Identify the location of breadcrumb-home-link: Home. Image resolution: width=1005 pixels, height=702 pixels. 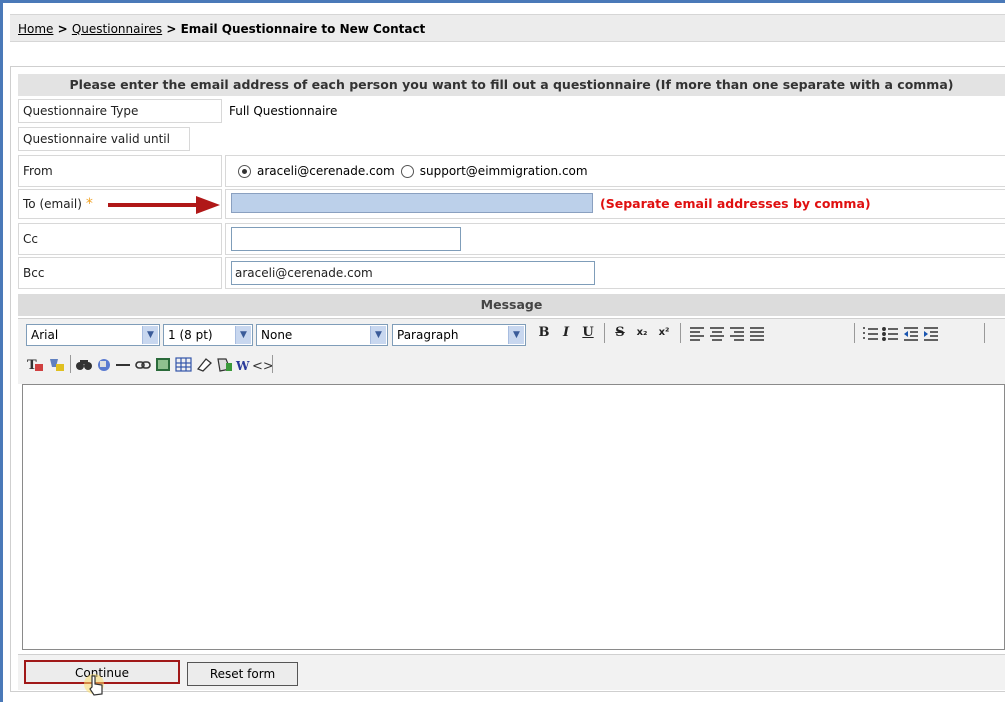
(35, 29).